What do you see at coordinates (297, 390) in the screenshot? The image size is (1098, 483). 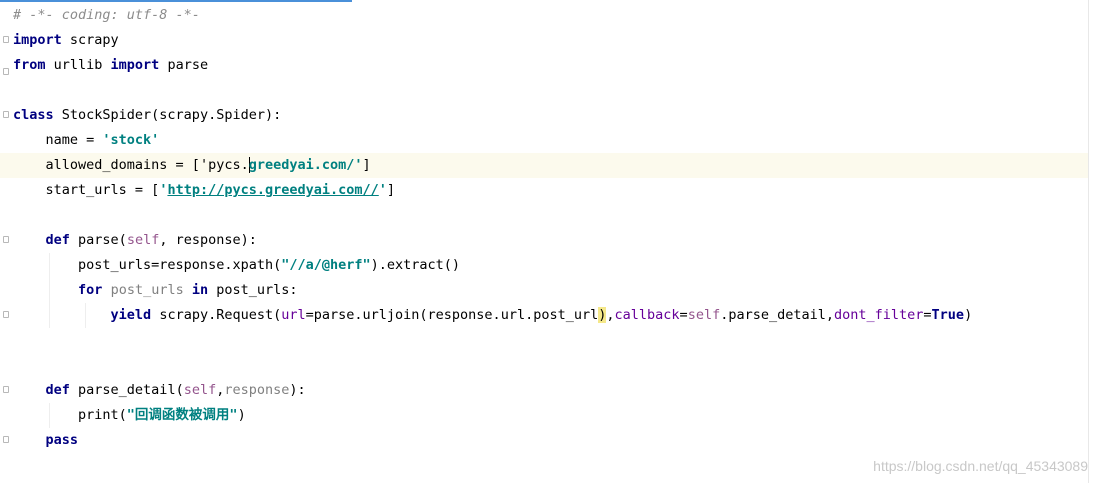 I see `code-token: ):` at bounding box center [297, 390].